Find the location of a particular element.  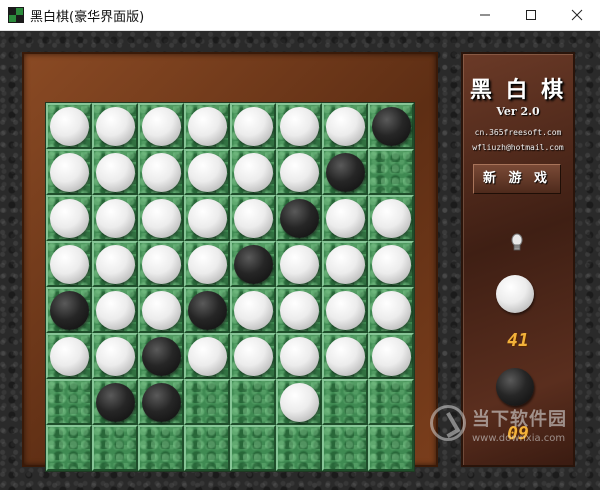

window-title: 黑白棋(豪华界面版) is located at coordinates (87, 17).